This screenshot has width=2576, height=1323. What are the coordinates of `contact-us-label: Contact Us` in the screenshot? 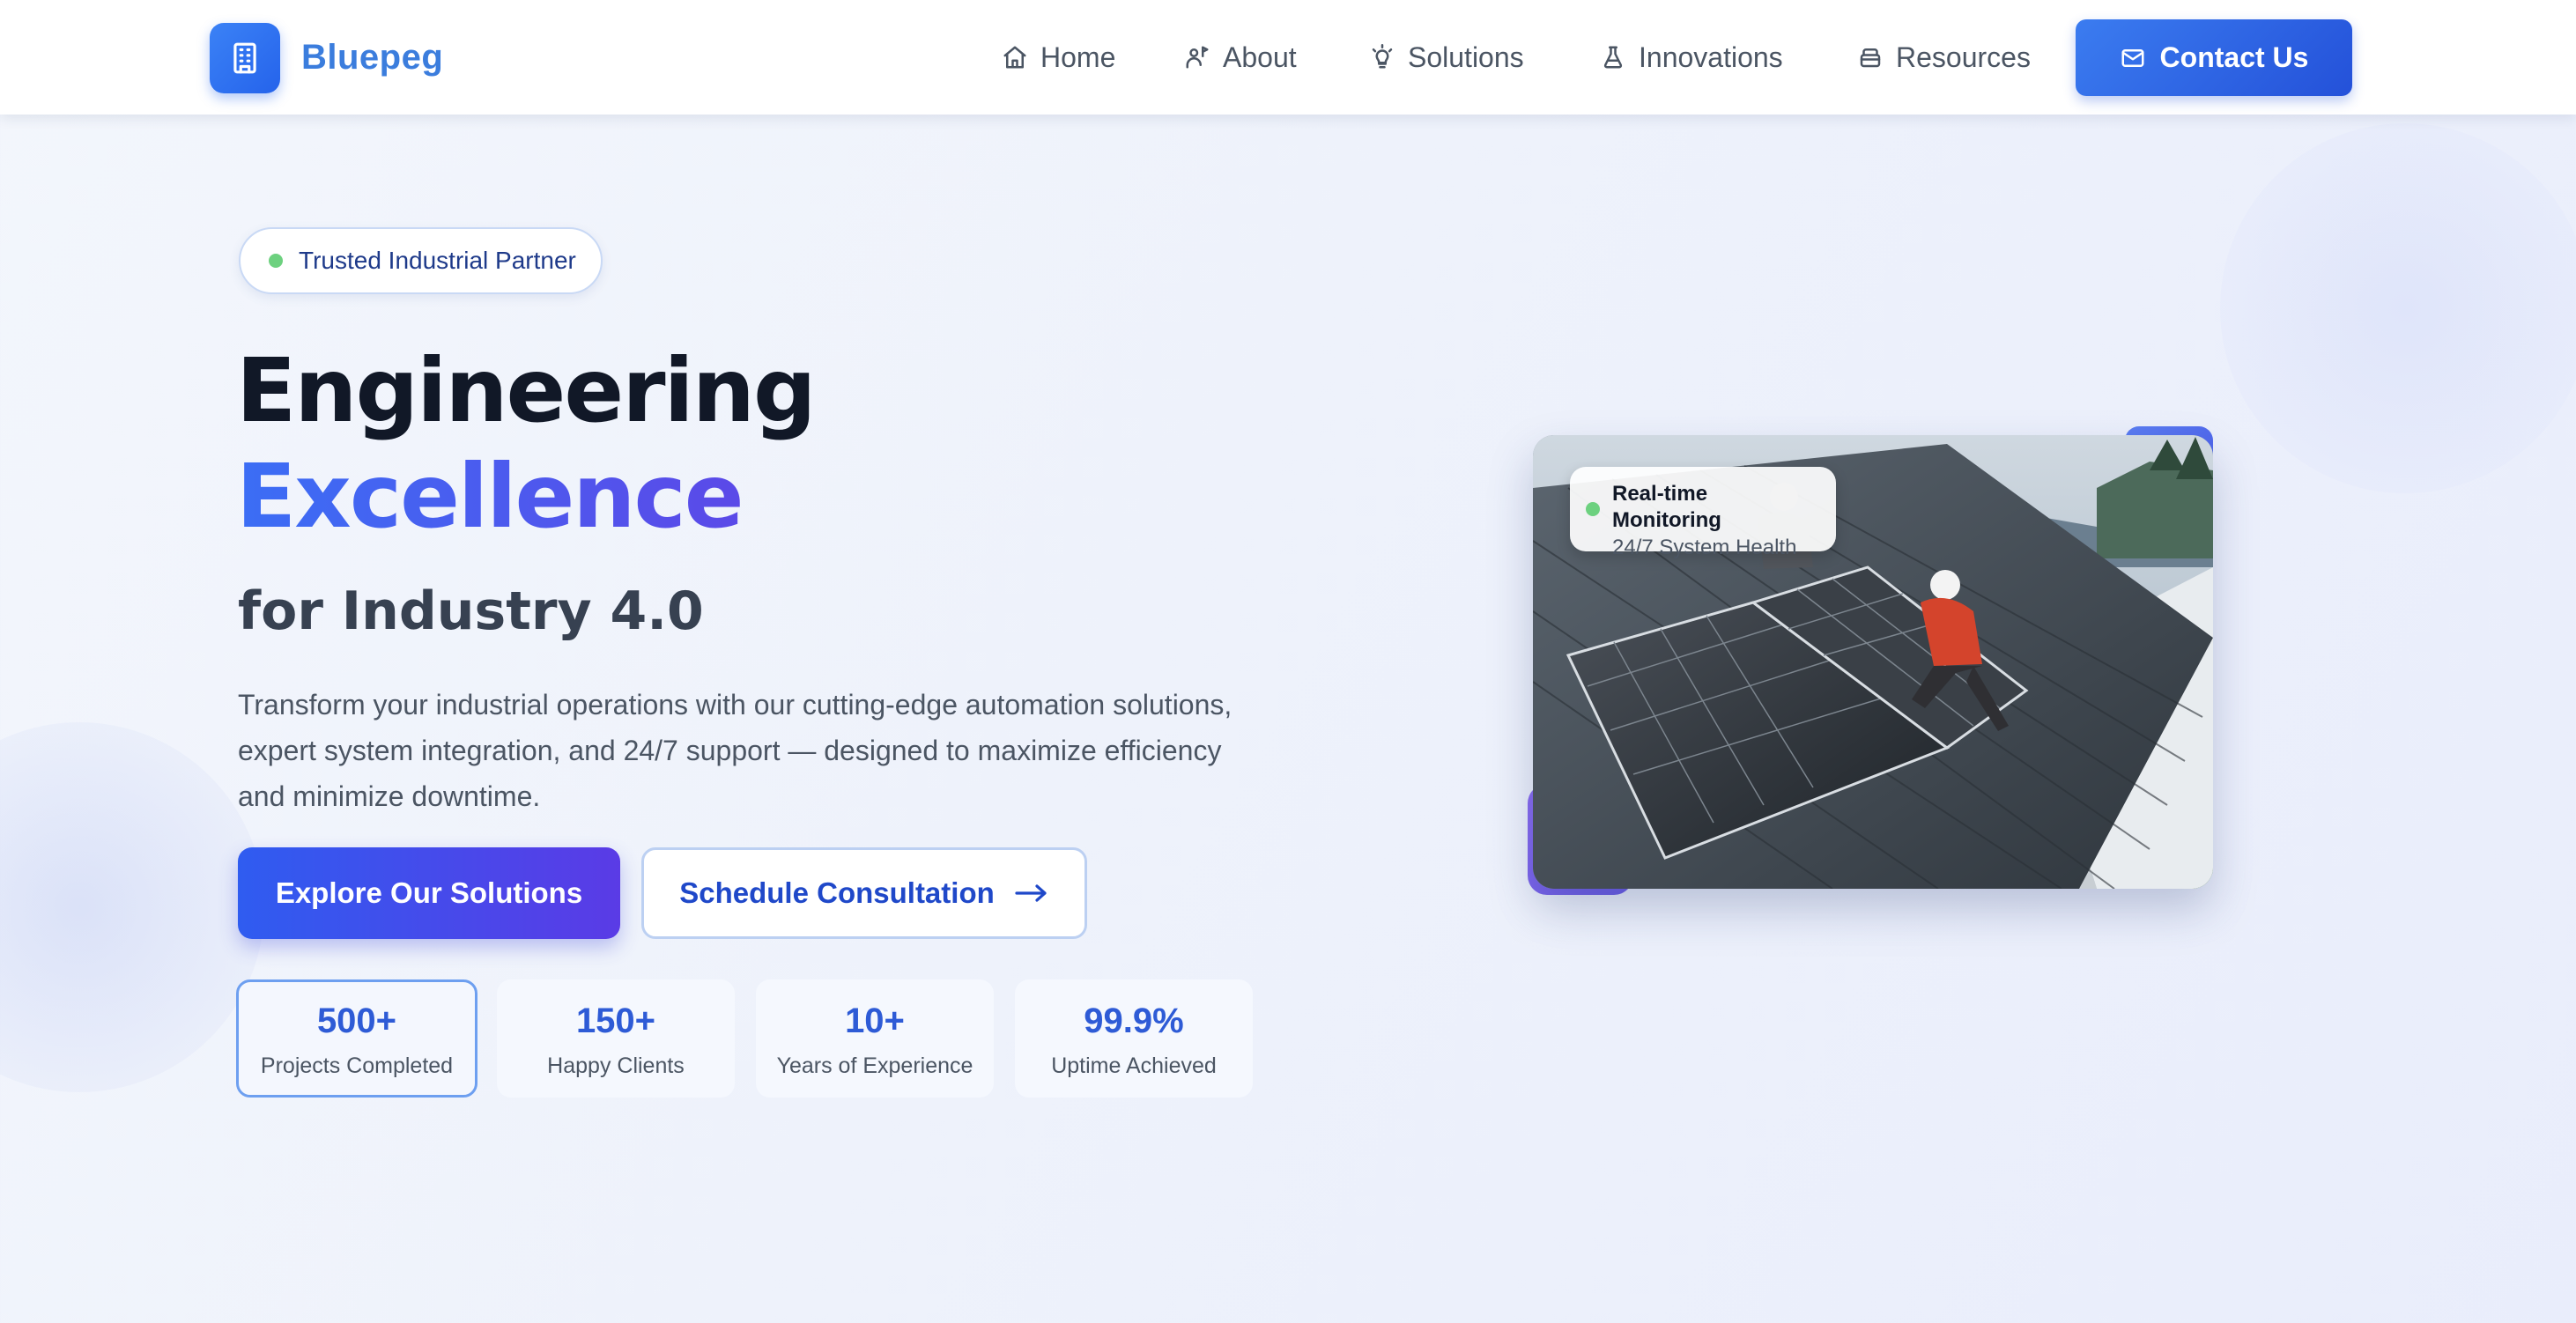 It's located at (2234, 57).